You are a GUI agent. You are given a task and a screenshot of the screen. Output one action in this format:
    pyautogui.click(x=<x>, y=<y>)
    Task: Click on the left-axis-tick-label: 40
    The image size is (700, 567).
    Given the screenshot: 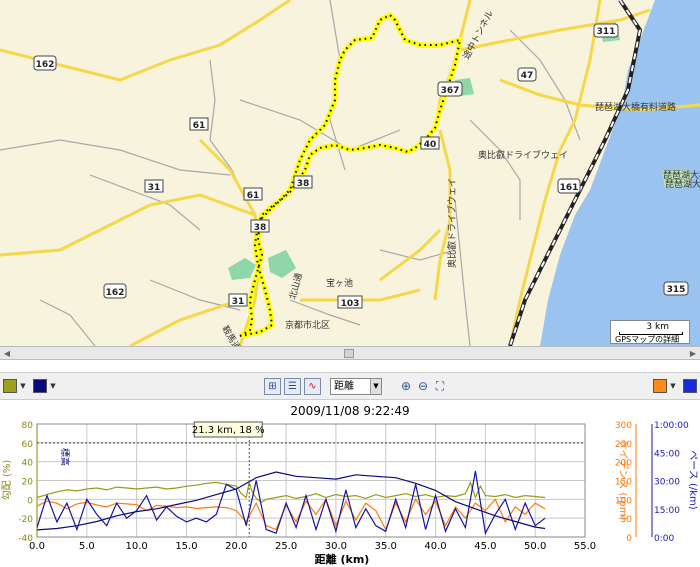 What is the action you would take?
    pyautogui.click(x=28, y=464)
    